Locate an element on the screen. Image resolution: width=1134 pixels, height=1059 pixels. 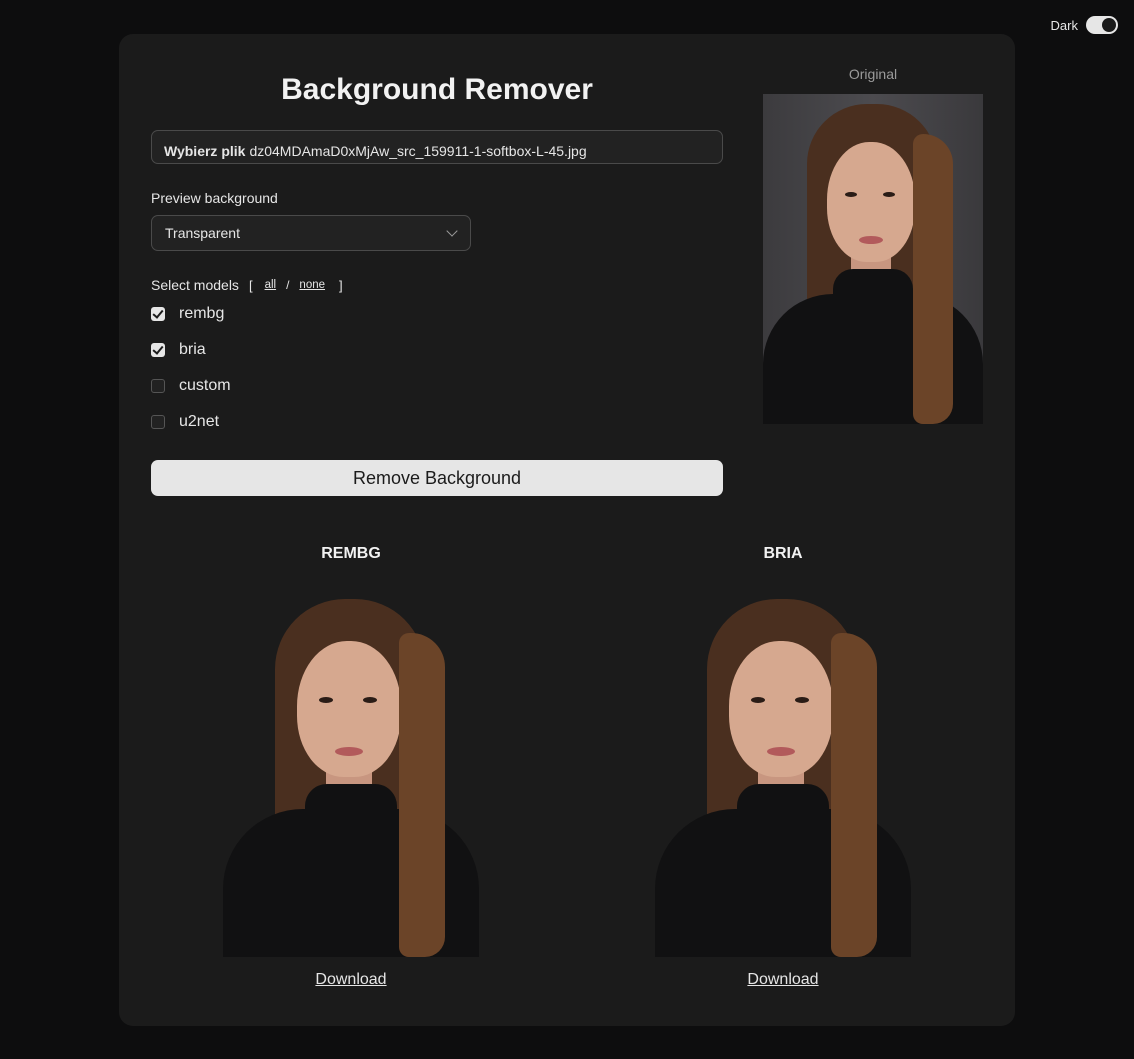
original-label: Original is located at coordinates (873, 74).